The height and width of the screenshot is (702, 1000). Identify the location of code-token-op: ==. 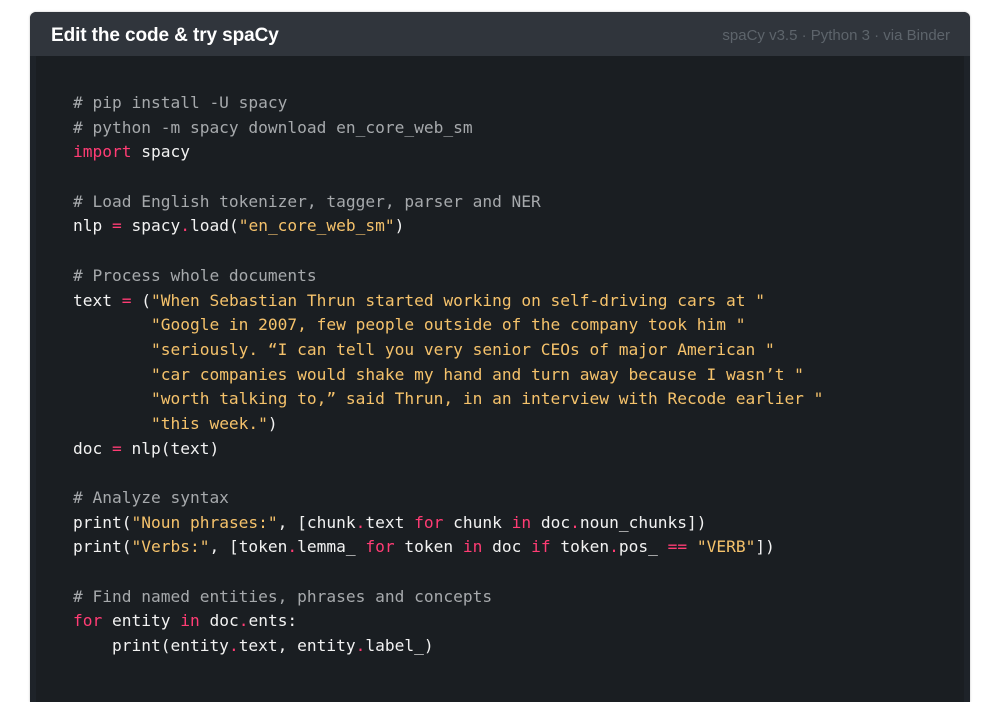
(677, 547).